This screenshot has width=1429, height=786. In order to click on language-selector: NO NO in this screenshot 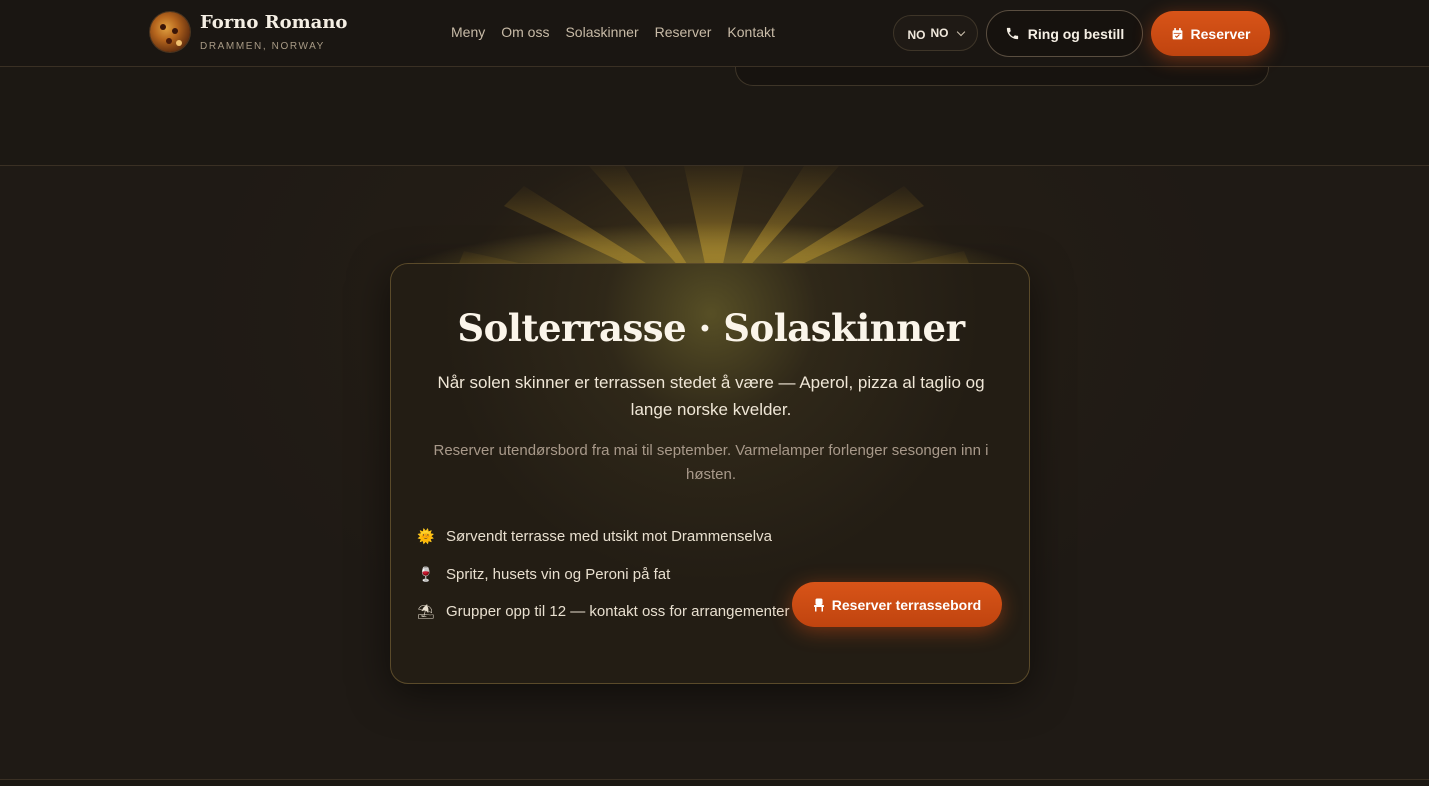, I will do `click(935, 33)`.